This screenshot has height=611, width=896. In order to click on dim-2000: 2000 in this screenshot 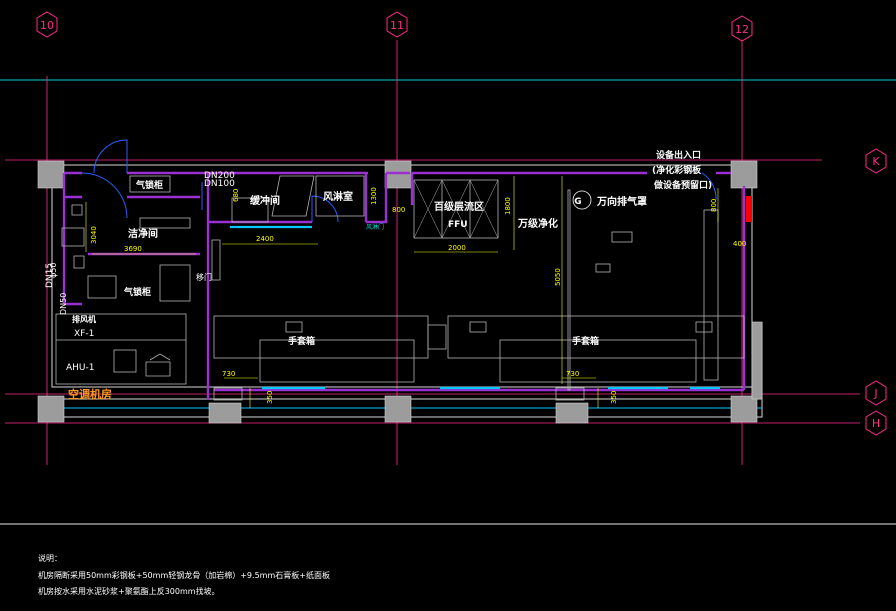, I will do `click(457, 248)`.